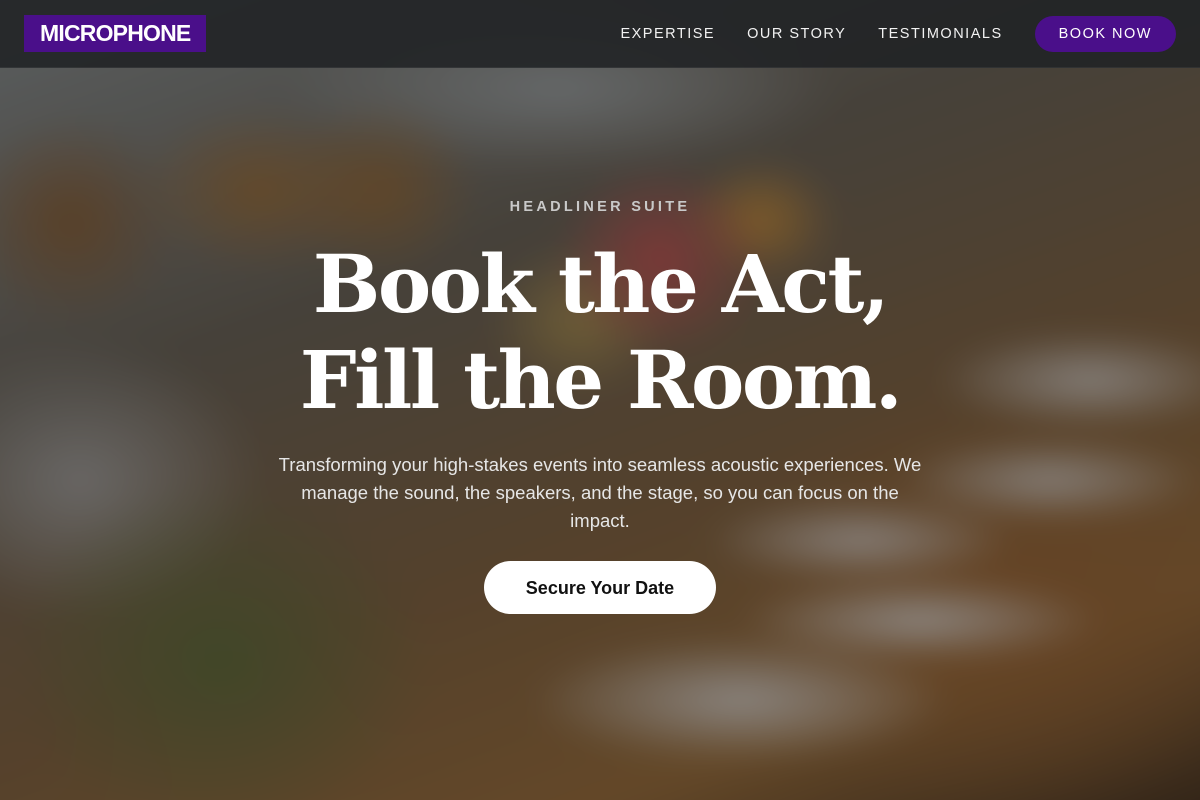  I want to click on hero-eyebrow: HEADLINER SUITE, so click(600, 207).